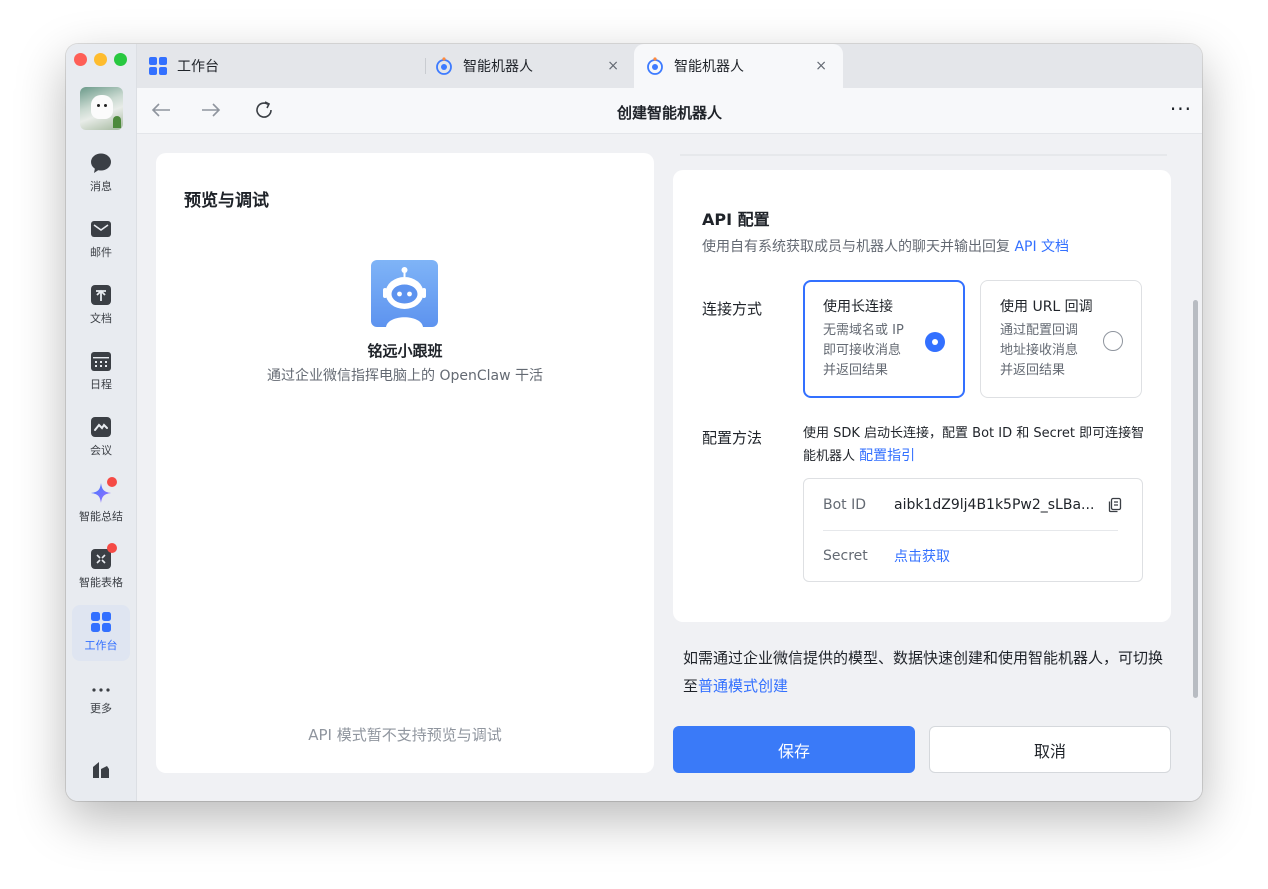  I want to click on avatar-bear-image, so click(102, 107).